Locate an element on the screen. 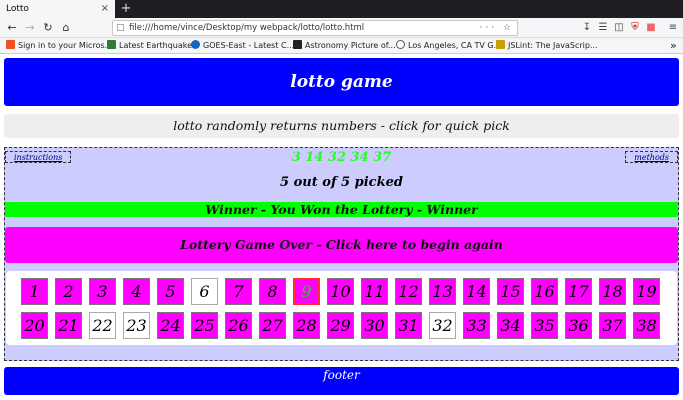 This screenshot has height=400, width=683. extension-icon: ■ is located at coordinates (651, 28).